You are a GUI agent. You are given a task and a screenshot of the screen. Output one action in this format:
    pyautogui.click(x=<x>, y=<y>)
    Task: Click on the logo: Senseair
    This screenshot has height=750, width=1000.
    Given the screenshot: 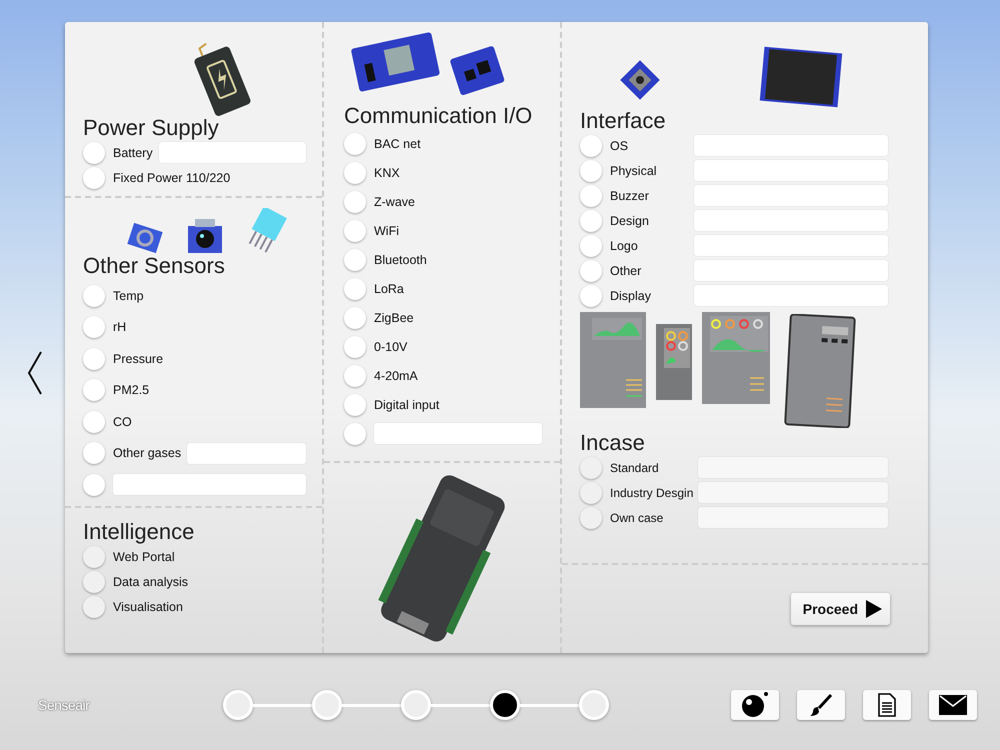 What is the action you would take?
    pyautogui.click(x=64, y=705)
    